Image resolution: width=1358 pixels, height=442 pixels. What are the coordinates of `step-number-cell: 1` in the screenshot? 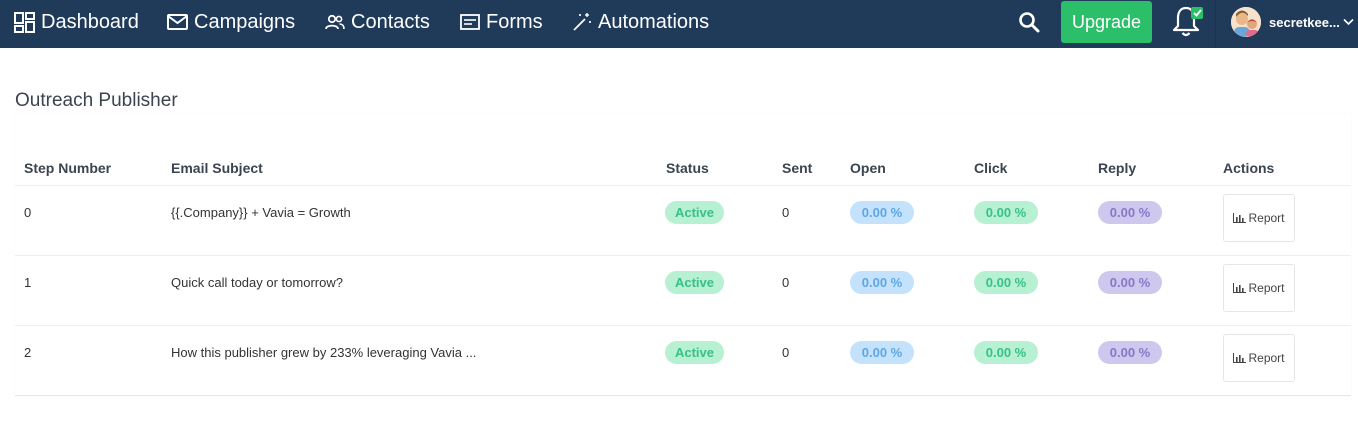 It's located at (28, 282).